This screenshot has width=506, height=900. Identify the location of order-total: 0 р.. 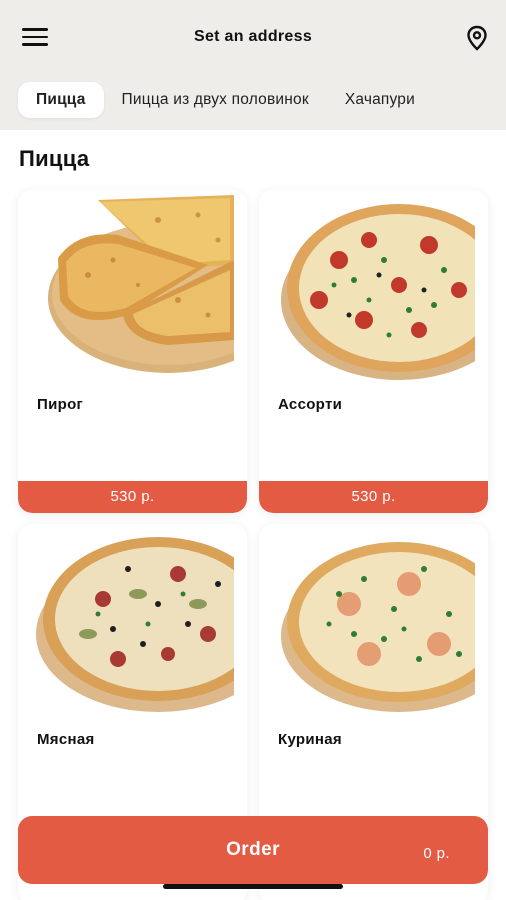
(436, 853).